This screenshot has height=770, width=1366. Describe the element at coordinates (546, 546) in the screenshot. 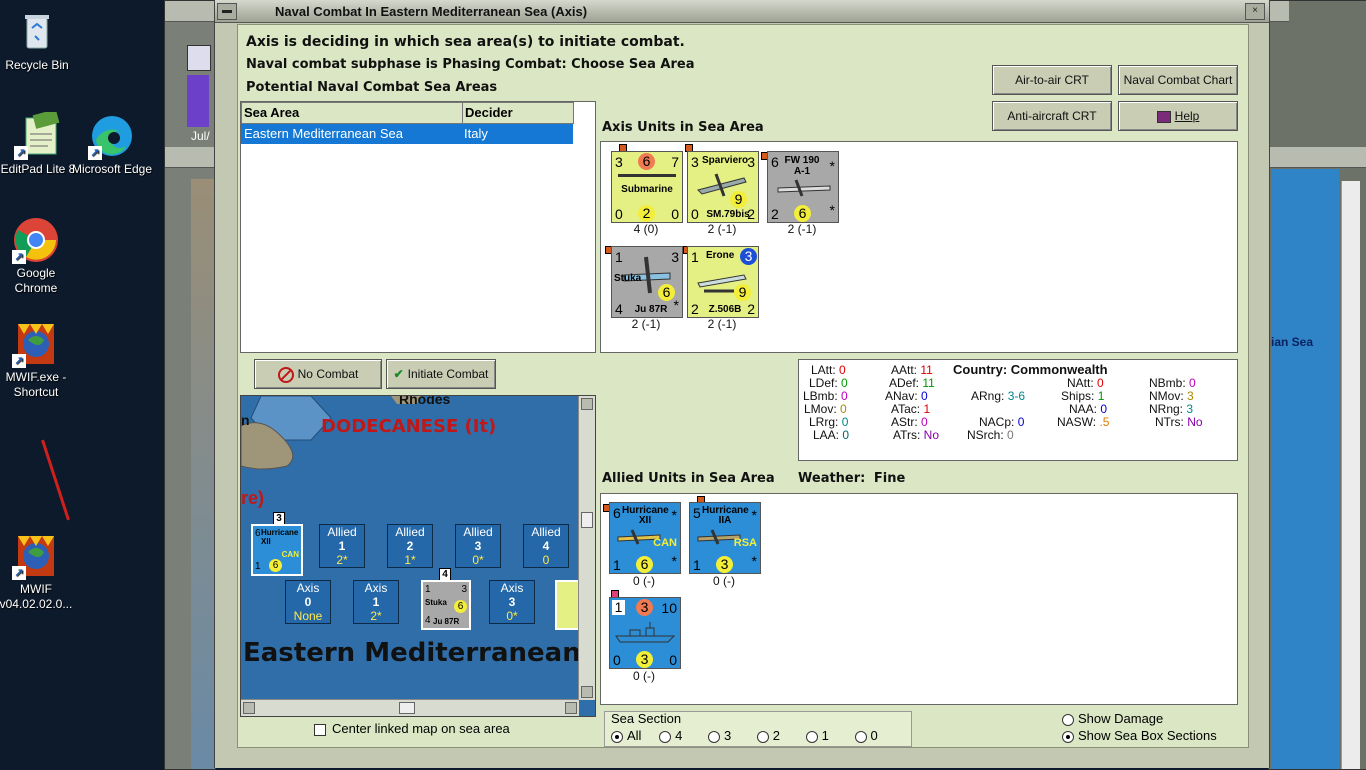

I see `allied-zone-4: Allied 4 0` at that location.